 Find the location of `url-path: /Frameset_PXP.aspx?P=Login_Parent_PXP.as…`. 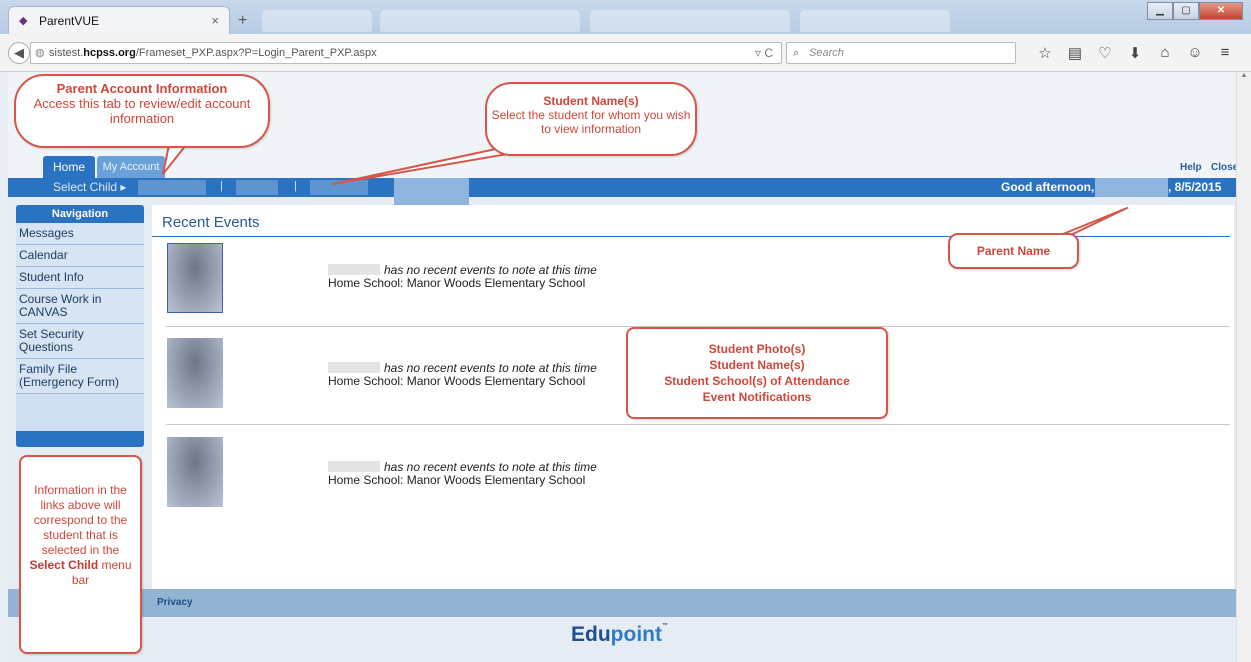

url-path: /Frameset_PXP.aspx?P=Login_Parent_PXP.as… is located at coordinates (256, 53).